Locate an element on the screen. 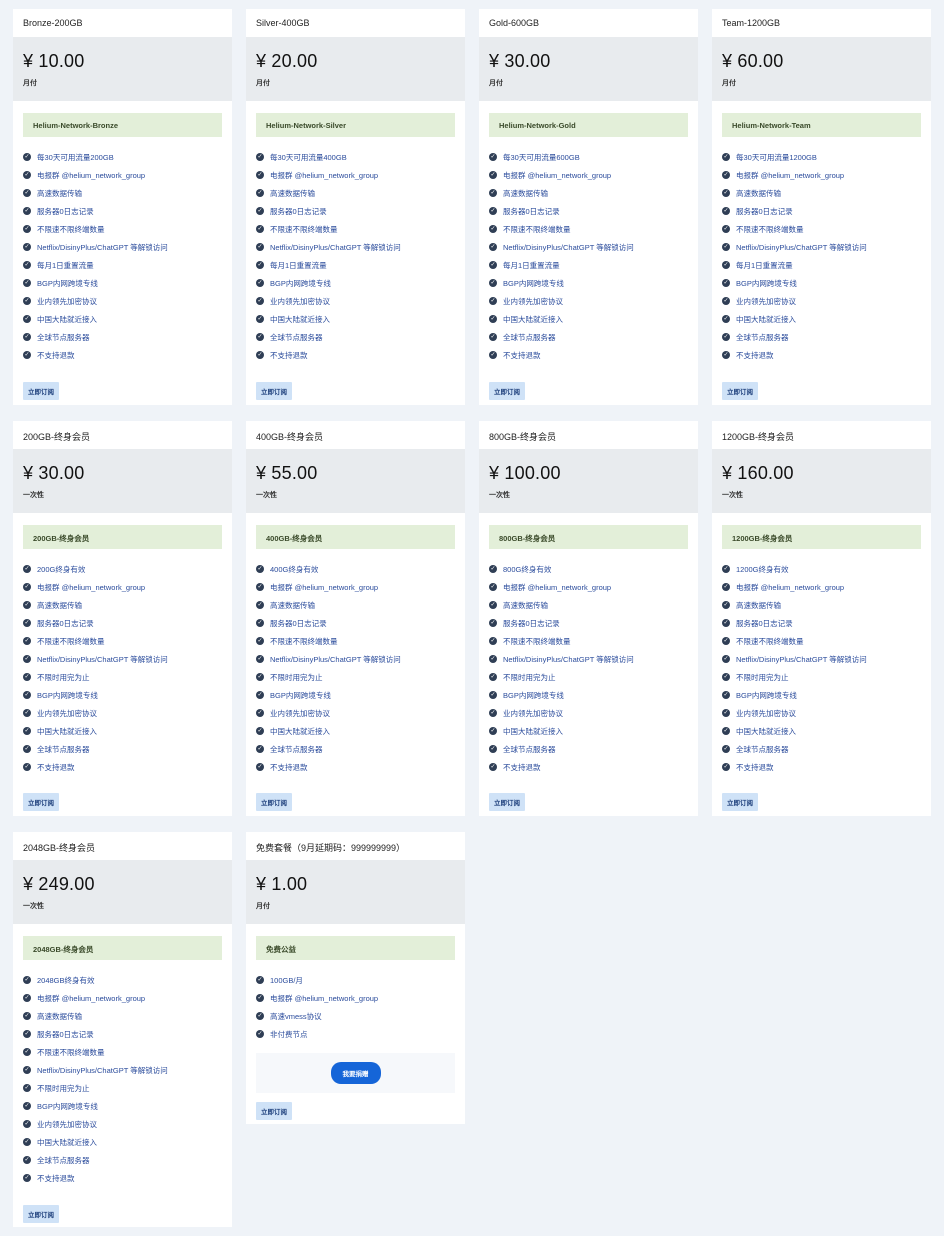 This screenshot has width=944, height=1236. feature-text: 不限速不限终端数量 is located at coordinates (770, 229).